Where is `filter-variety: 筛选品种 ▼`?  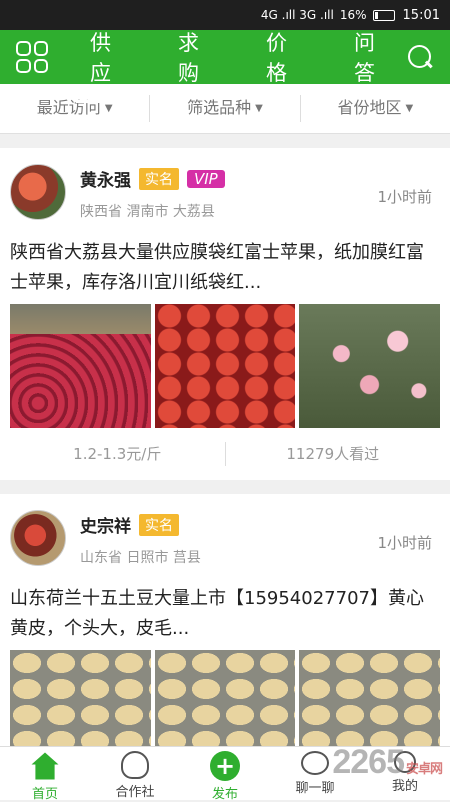
filter-variety: 筛选品种 ▼ is located at coordinates (225, 108).